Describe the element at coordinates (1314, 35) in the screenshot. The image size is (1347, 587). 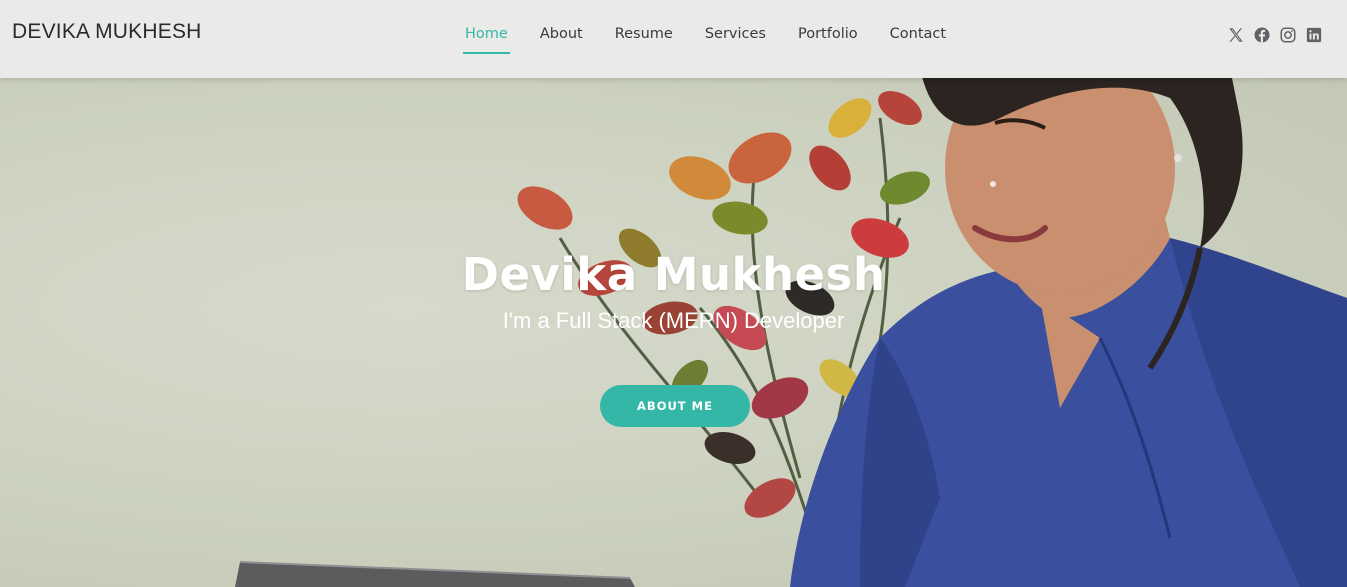
I see `linkedin-icon` at that location.